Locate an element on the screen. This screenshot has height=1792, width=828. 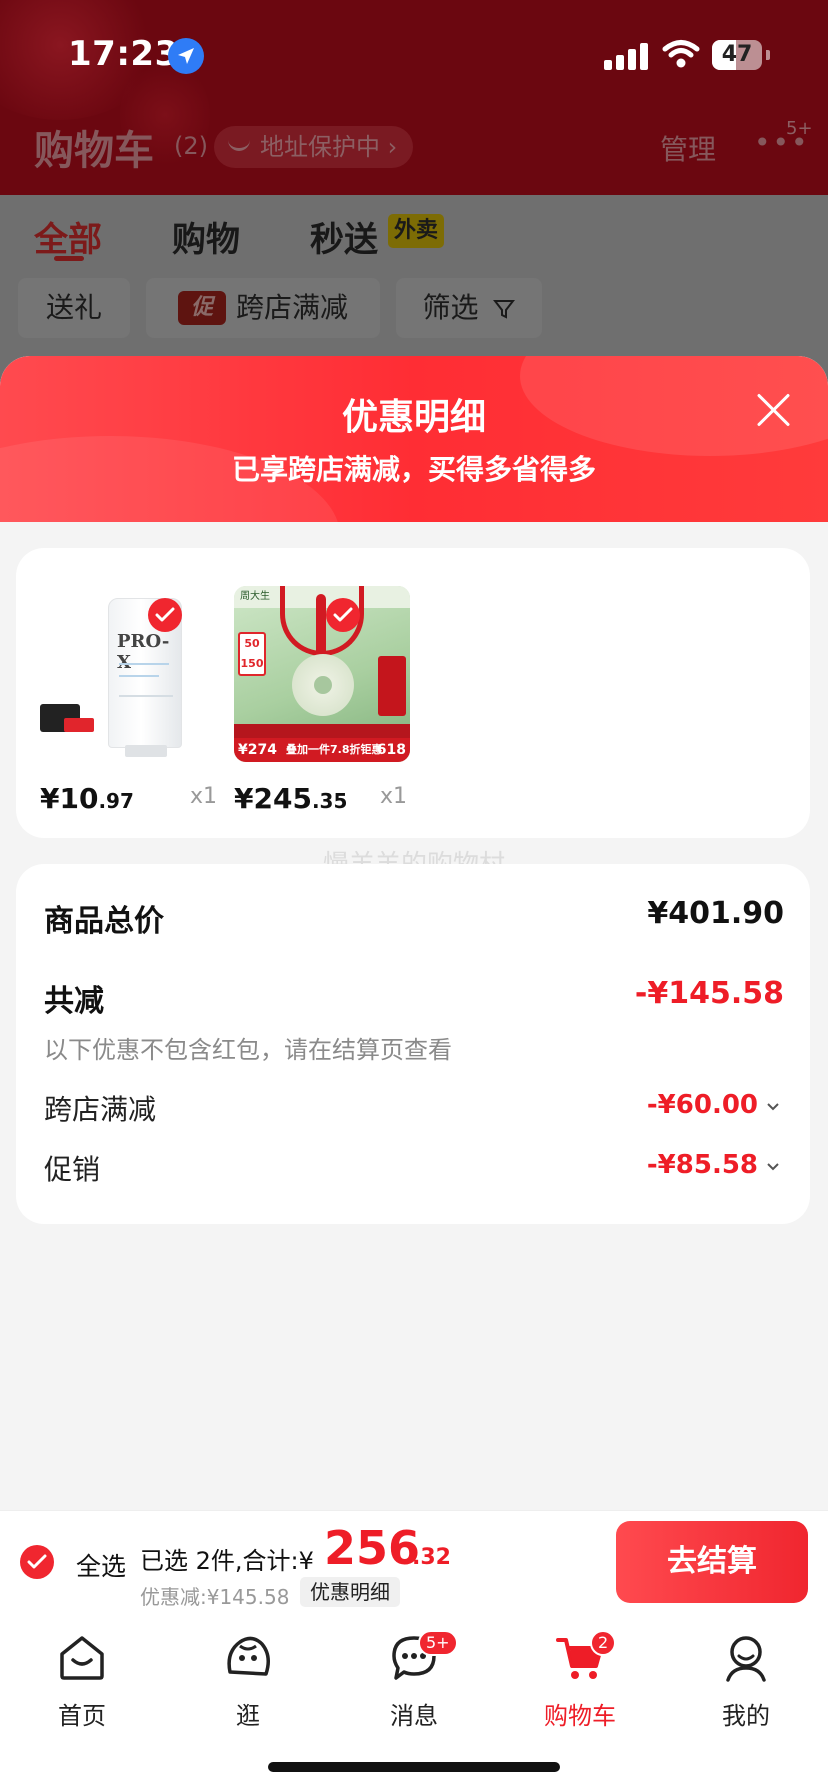
filter-label: 筛选 is located at coordinates (450, 307).